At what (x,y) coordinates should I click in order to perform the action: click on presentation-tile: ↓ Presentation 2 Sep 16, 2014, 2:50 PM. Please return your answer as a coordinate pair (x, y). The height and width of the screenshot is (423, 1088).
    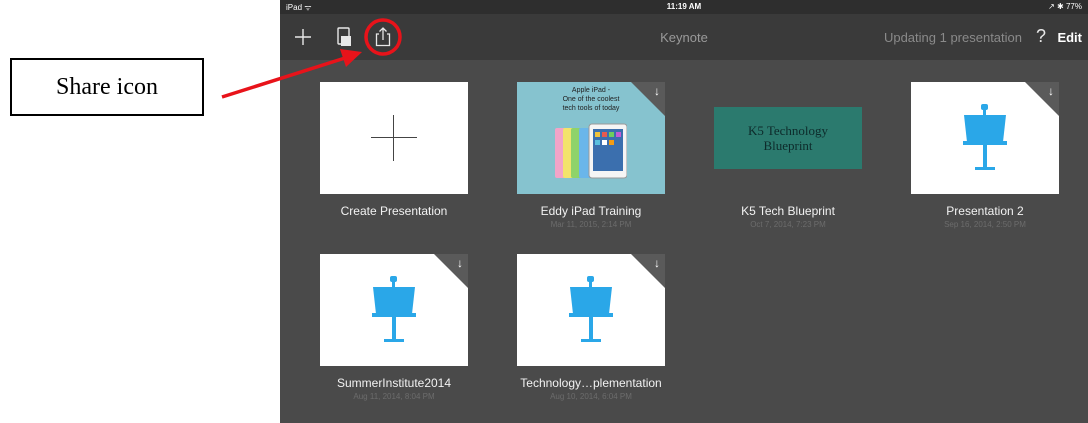
    Looking at the image, I should click on (985, 155).